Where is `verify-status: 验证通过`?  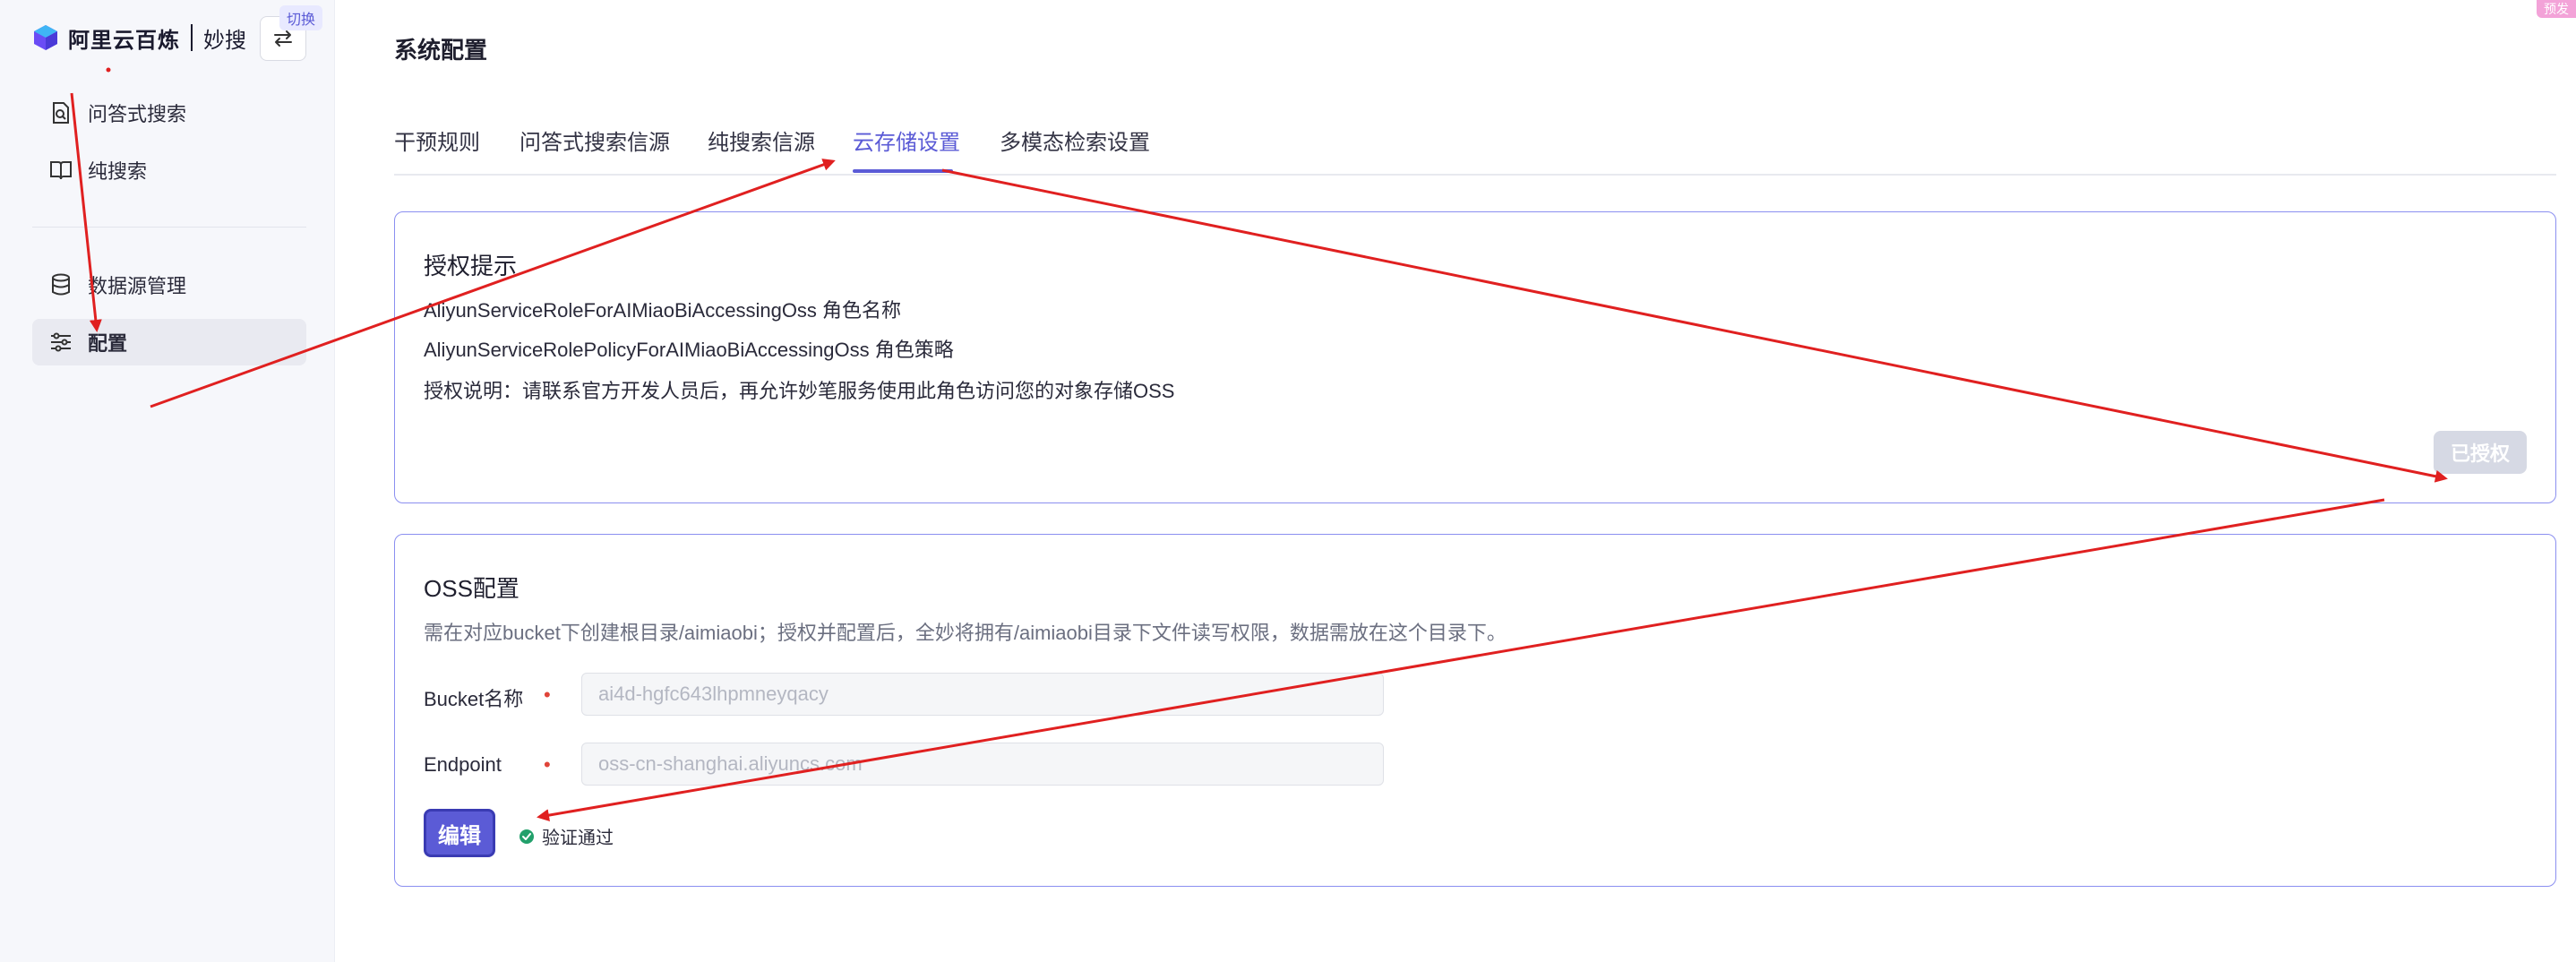
verify-status: 验证通过 is located at coordinates (566, 836).